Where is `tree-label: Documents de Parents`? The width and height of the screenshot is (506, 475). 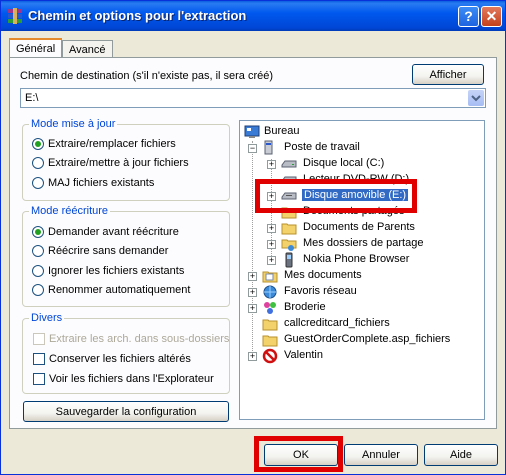 tree-label: Documents de Parents is located at coordinates (359, 227).